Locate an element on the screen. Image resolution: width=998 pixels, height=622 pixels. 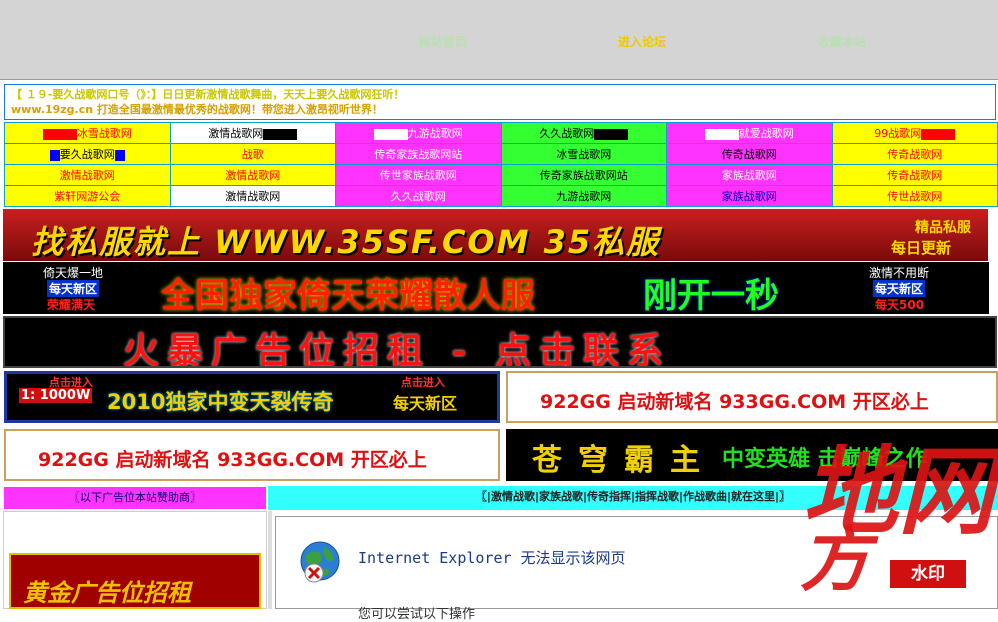
grid-row: 要久战歌网 战歌 传奇家族战歌网站 冰雪战歌网 传奇战歌网 传奇战歌网 is located at coordinates (501, 154).